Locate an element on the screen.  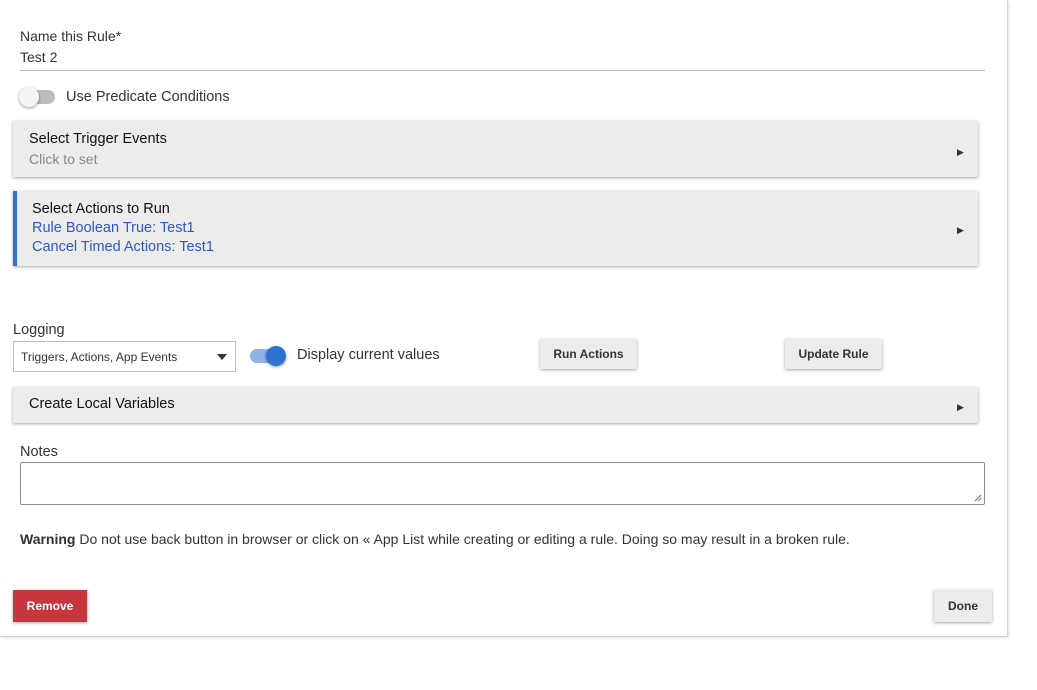
display-values-toggle is located at coordinates (268, 356).